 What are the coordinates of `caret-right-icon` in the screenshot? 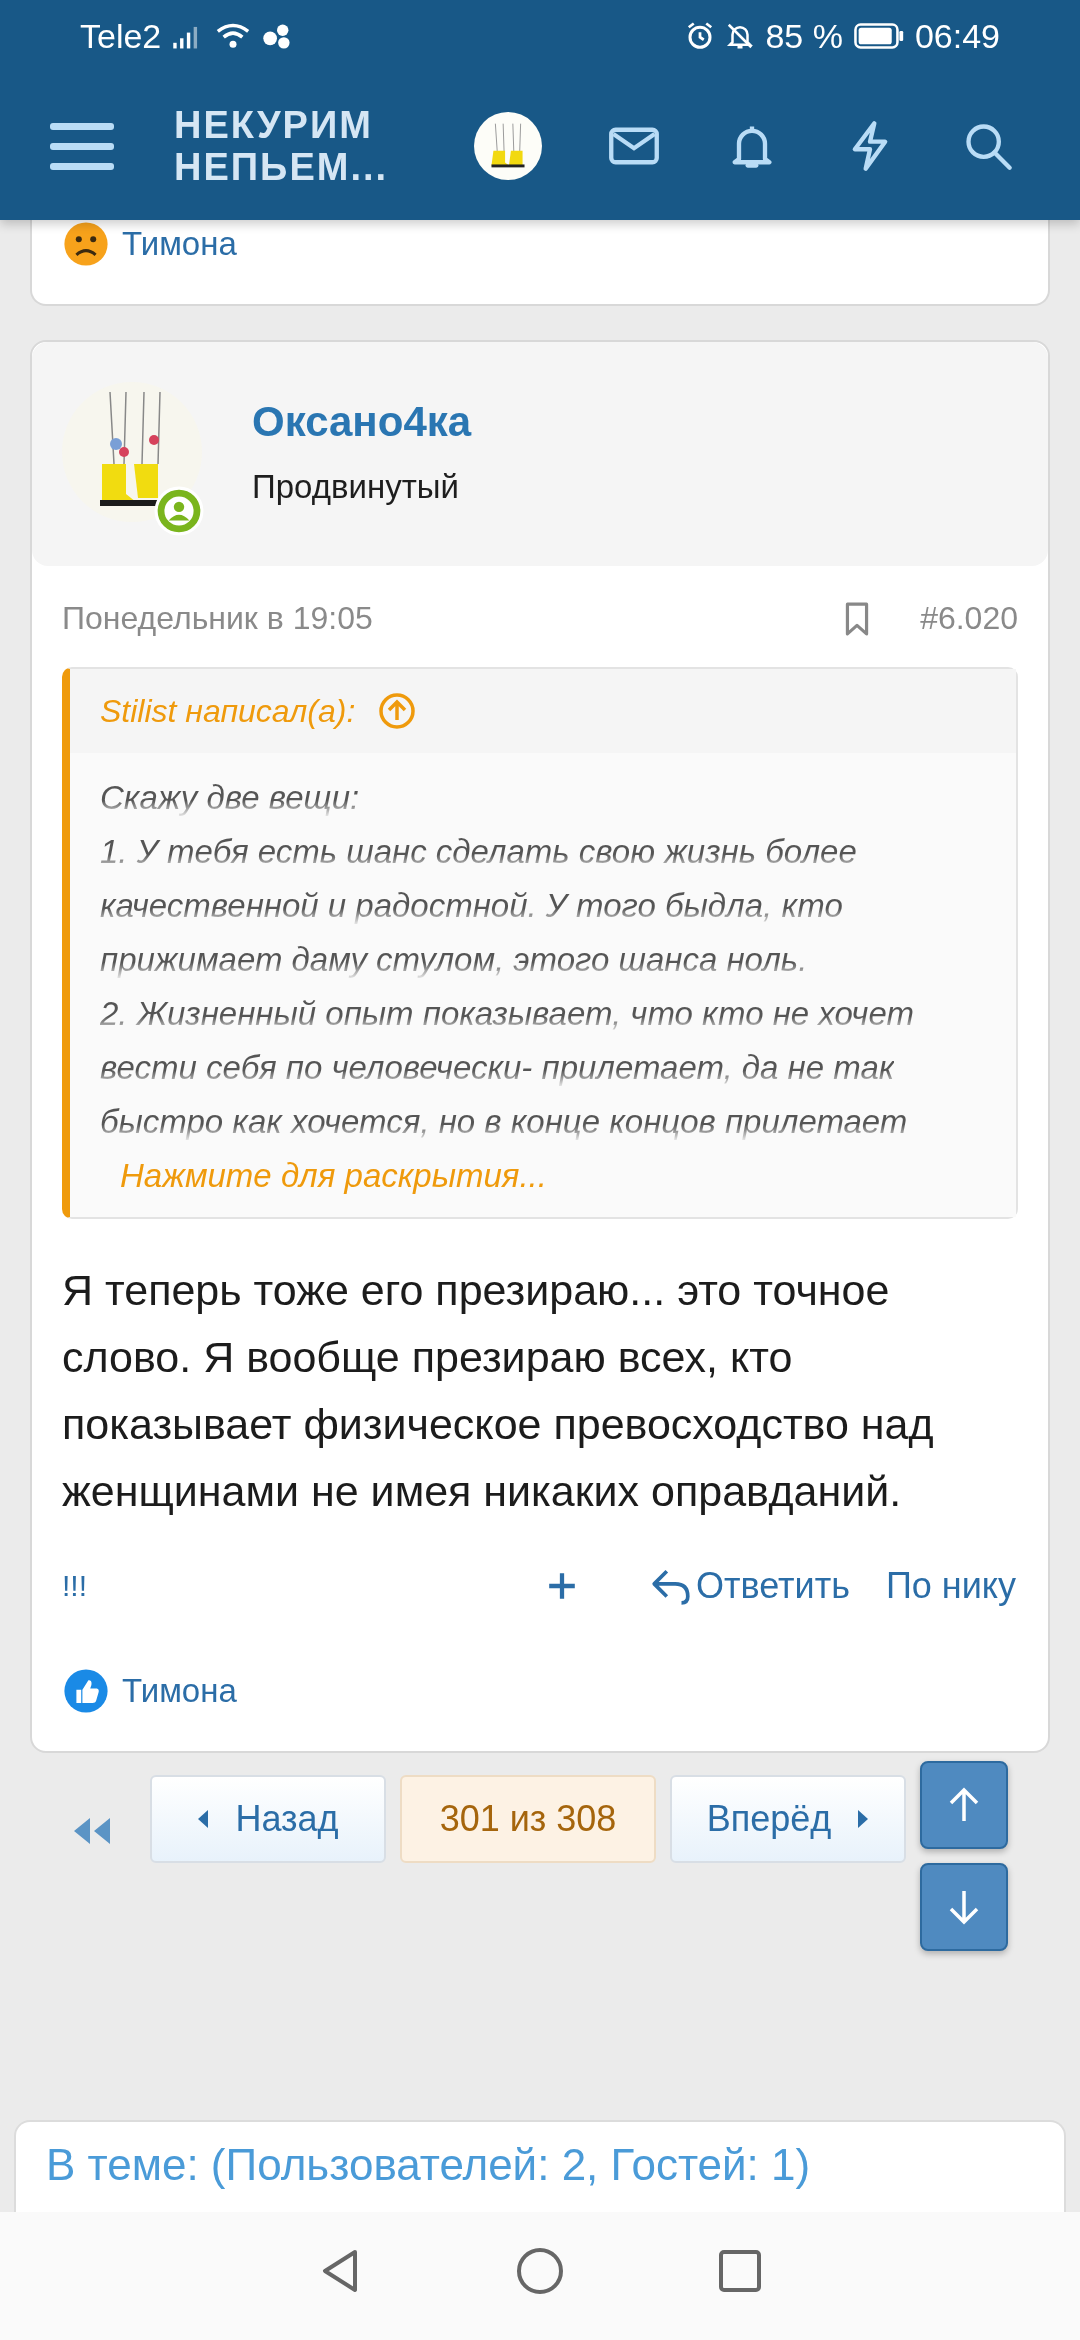 It's located at (863, 1819).